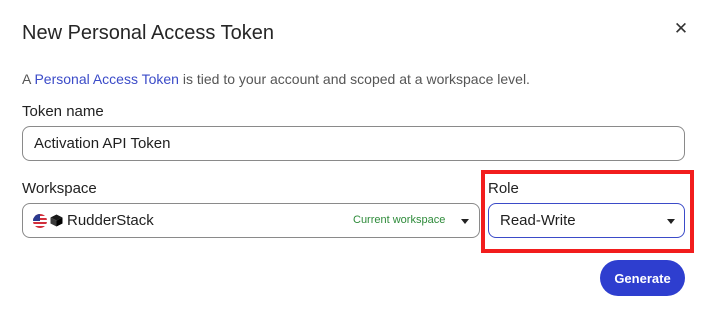 The width and height of the screenshot is (709, 315). What do you see at coordinates (465, 221) in the screenshot?
I see `chevron-down-icon` at bounding box center [465, 221].